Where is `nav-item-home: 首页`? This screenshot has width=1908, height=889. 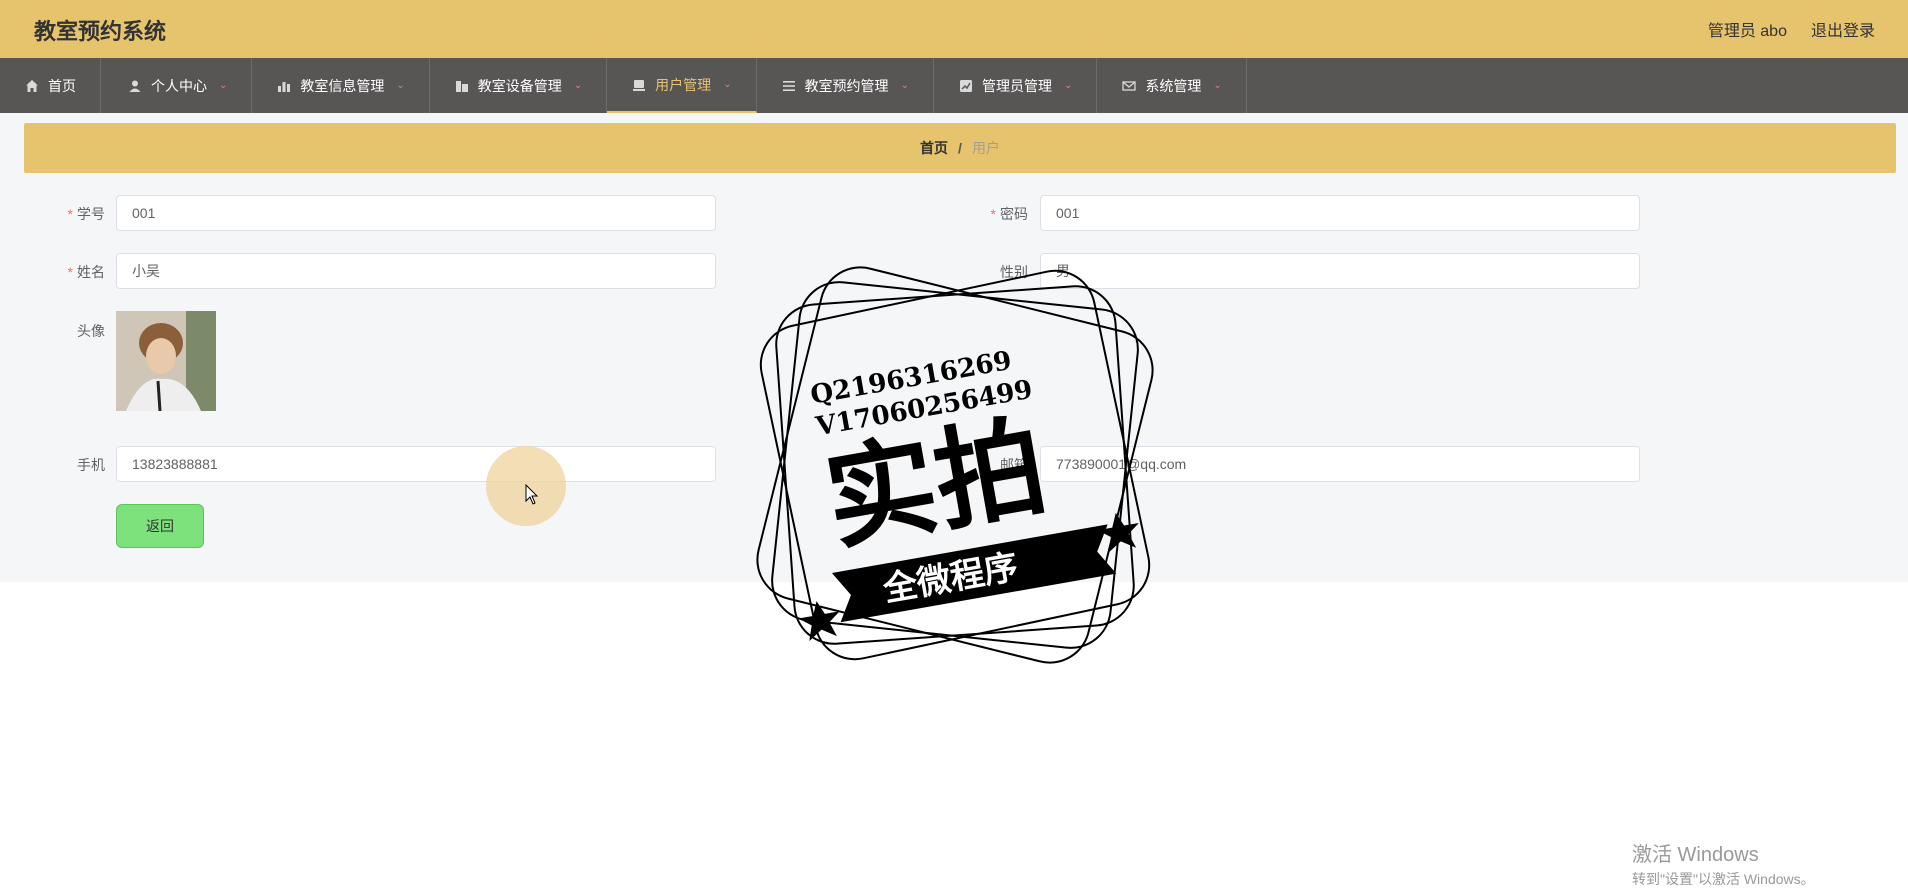
nav-item-home: 首页 is located at coordinates (50, 85).